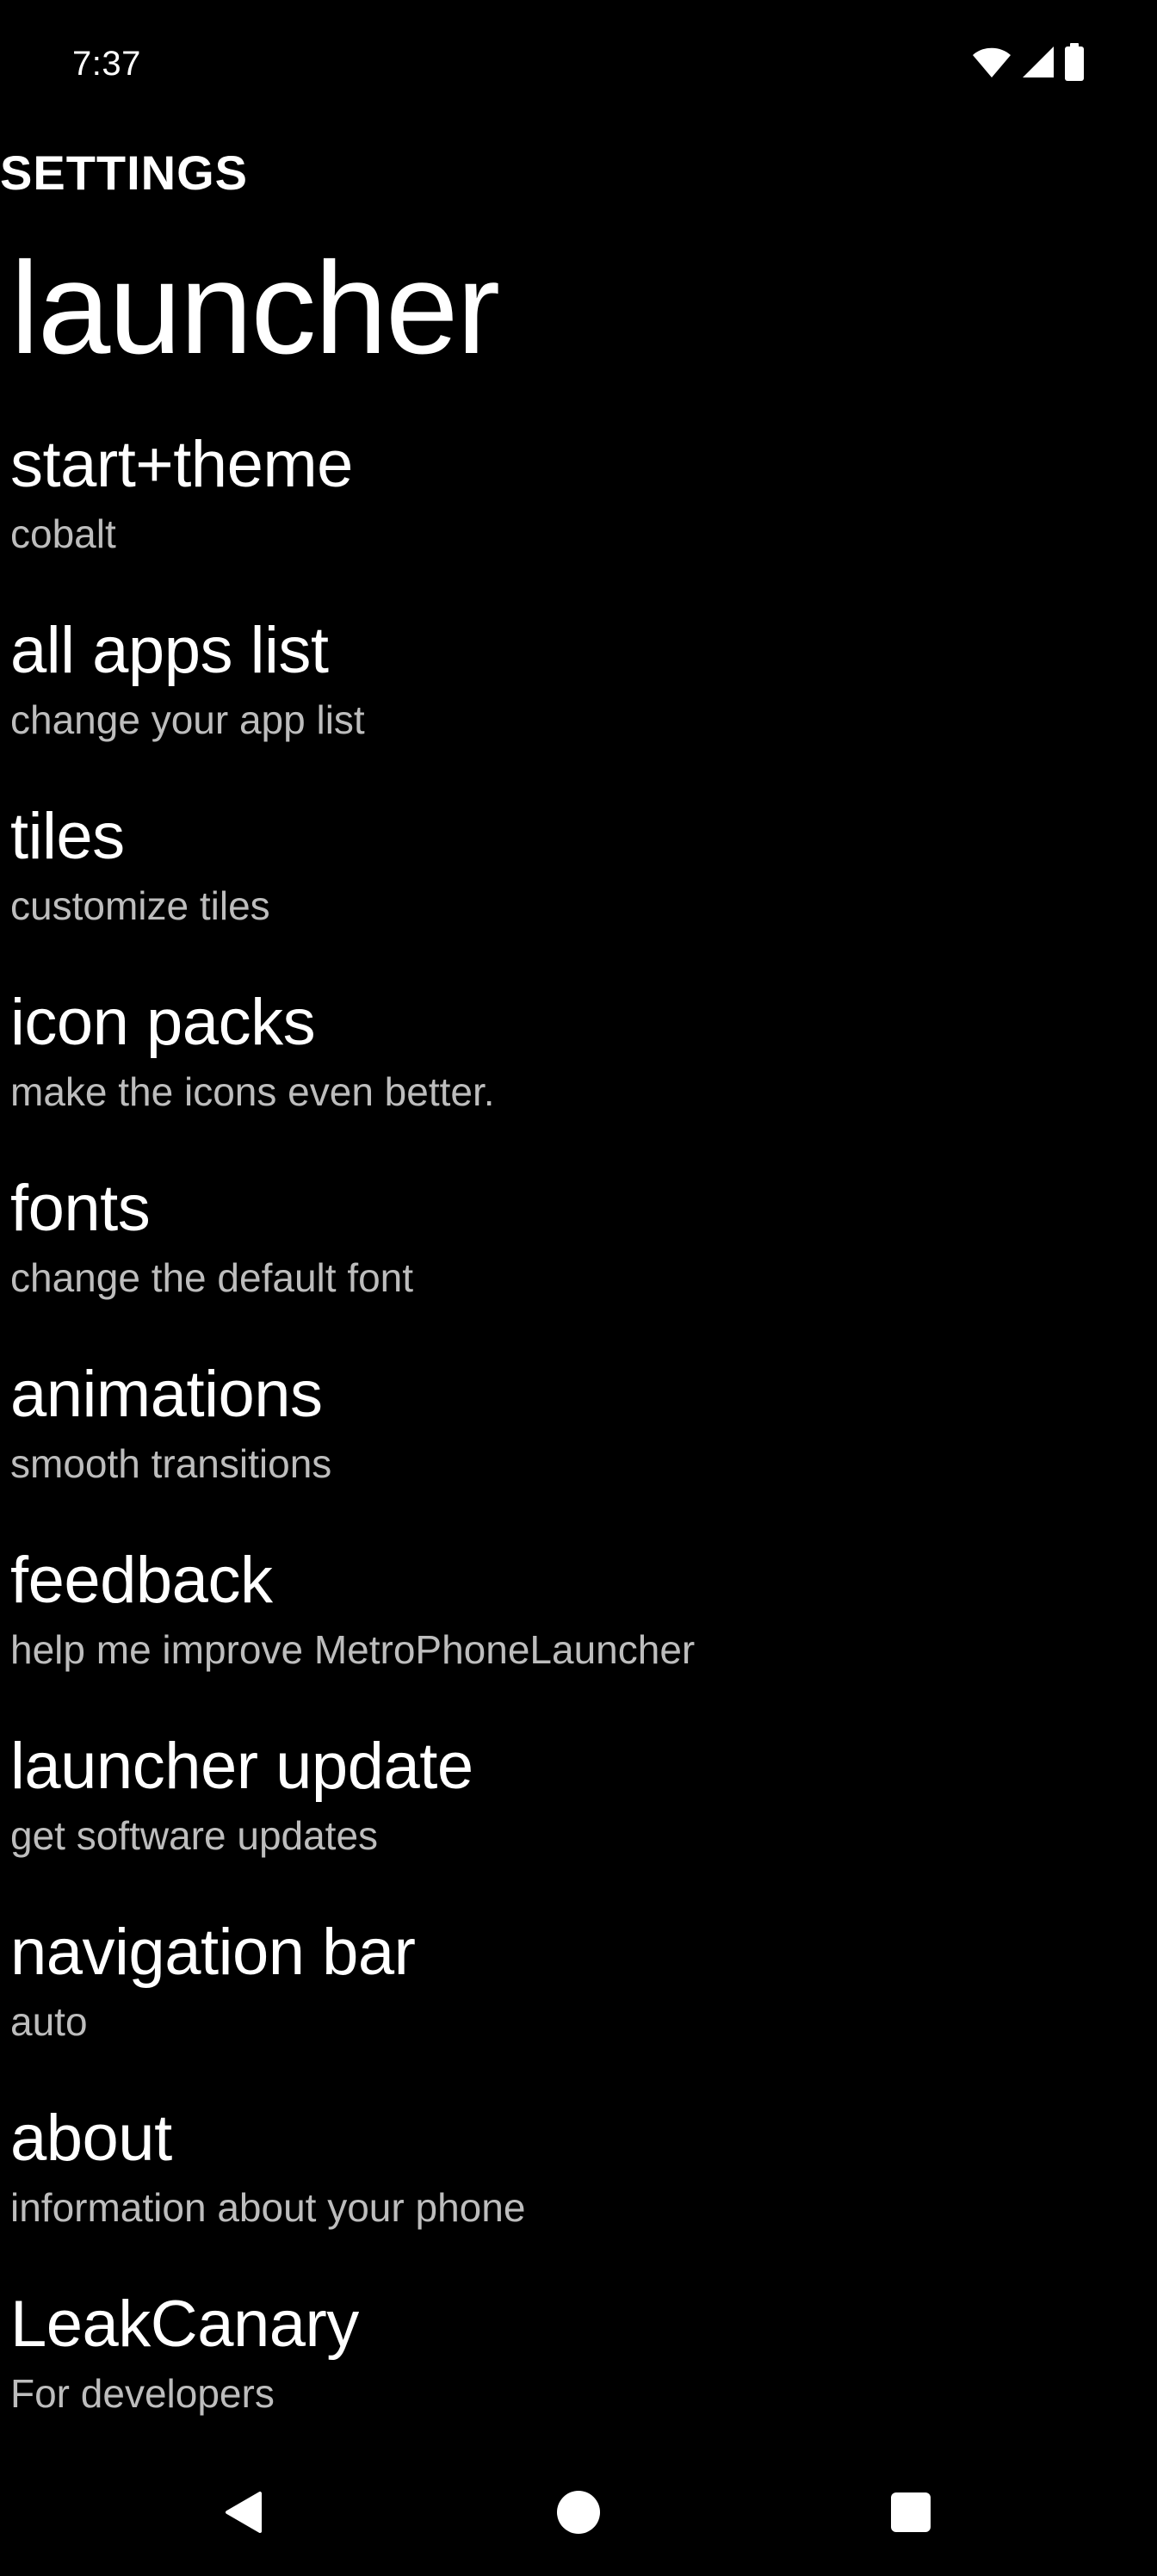 The height and width of the screenshot is (2576, 1157). I want to click on settings-item-subtitle: help me improve MetroPhoneLauncher, so click(353, 1650).